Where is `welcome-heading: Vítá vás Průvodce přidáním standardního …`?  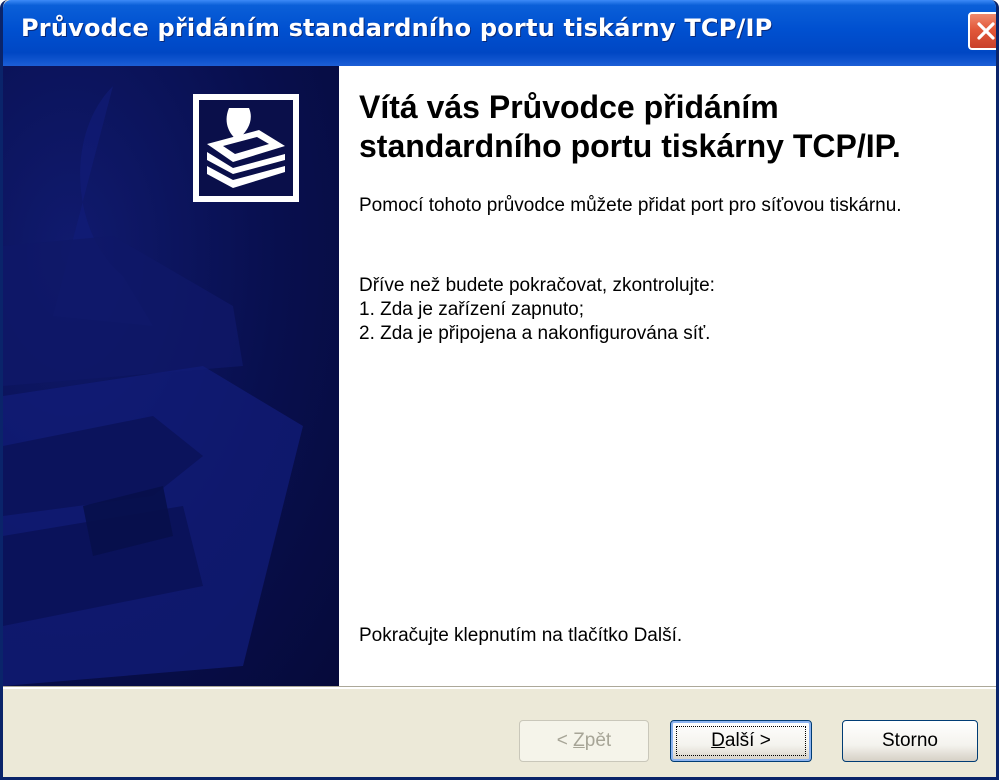
welcome-heading: Vítá vás Průvodce přidáním standardního … is located at coordinates (630, 126).